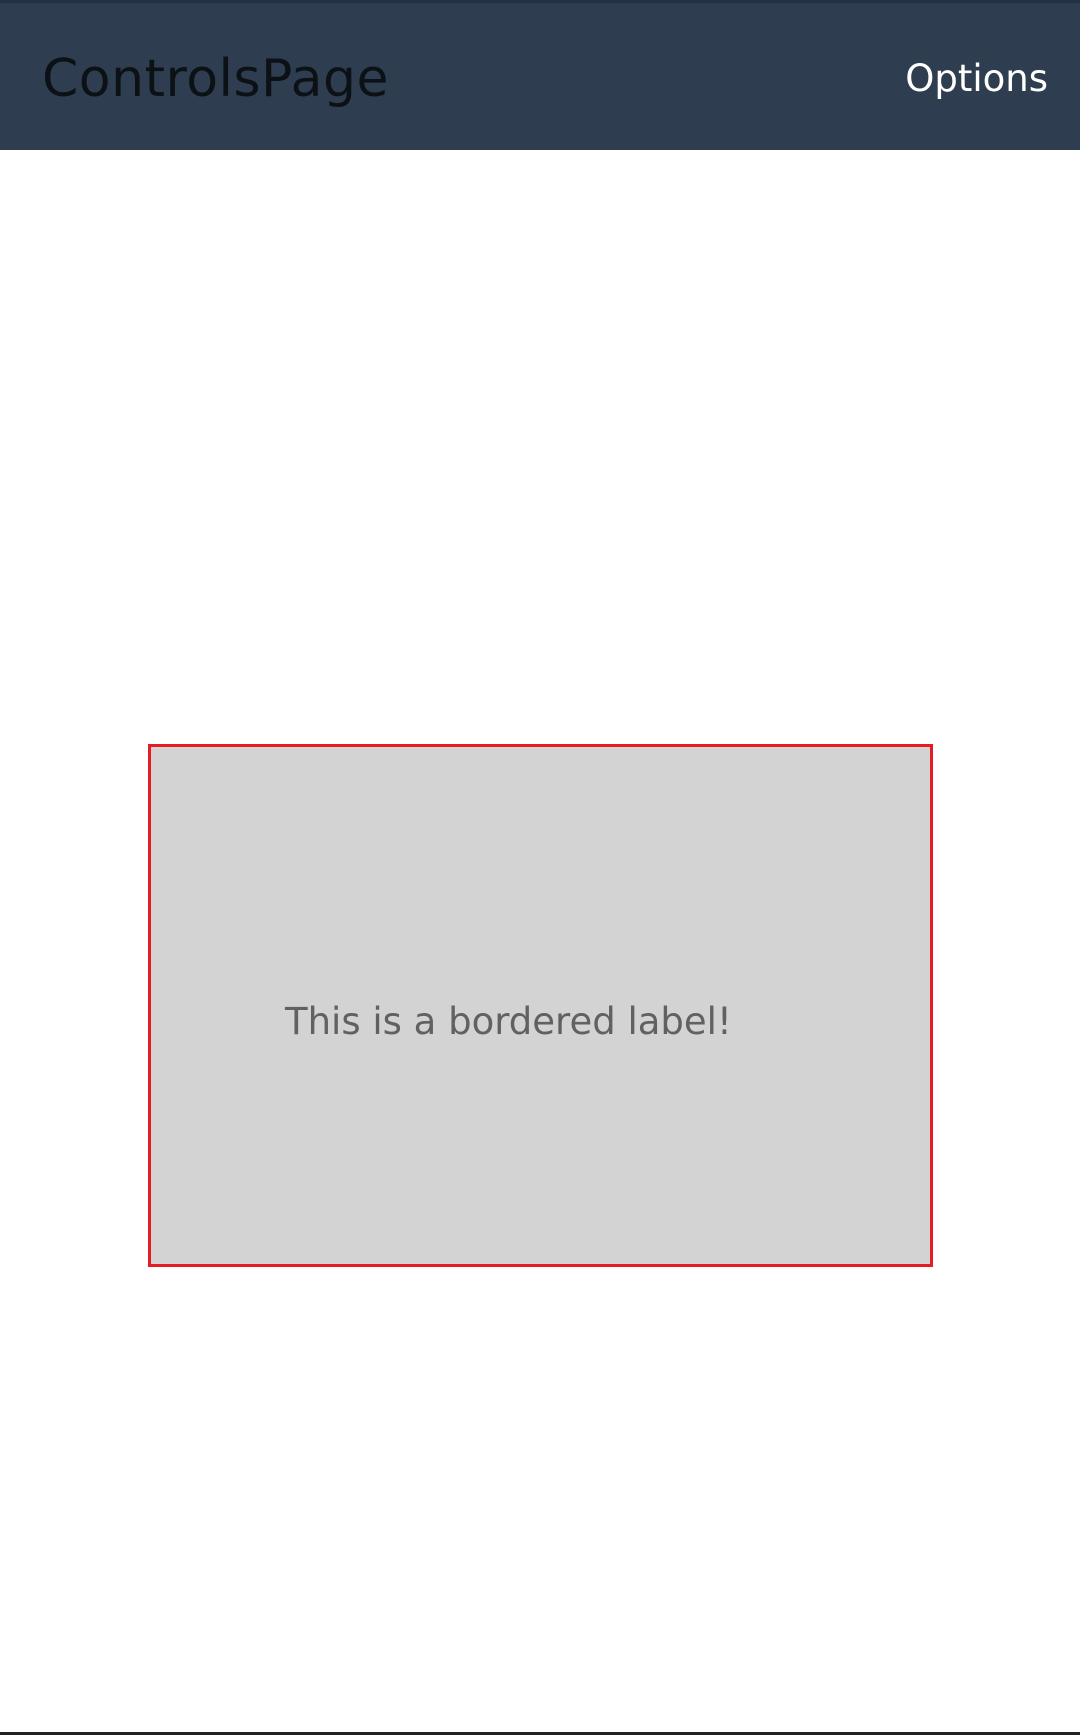 This screenshot has height=1735, width=1080. I want to click on options-menu-button: Options, so click(976, 79).